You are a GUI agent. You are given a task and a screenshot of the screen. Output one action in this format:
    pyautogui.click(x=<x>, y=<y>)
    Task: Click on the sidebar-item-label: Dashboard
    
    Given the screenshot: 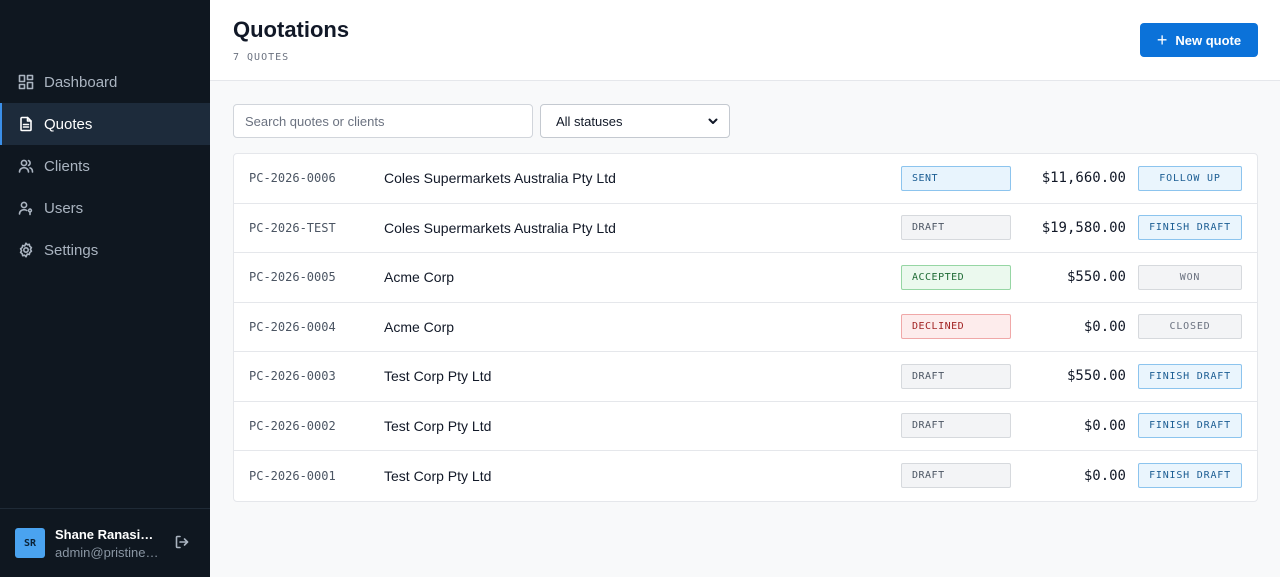 What is the action you would take?
    pyautogui.click(x=81, y=82)
    